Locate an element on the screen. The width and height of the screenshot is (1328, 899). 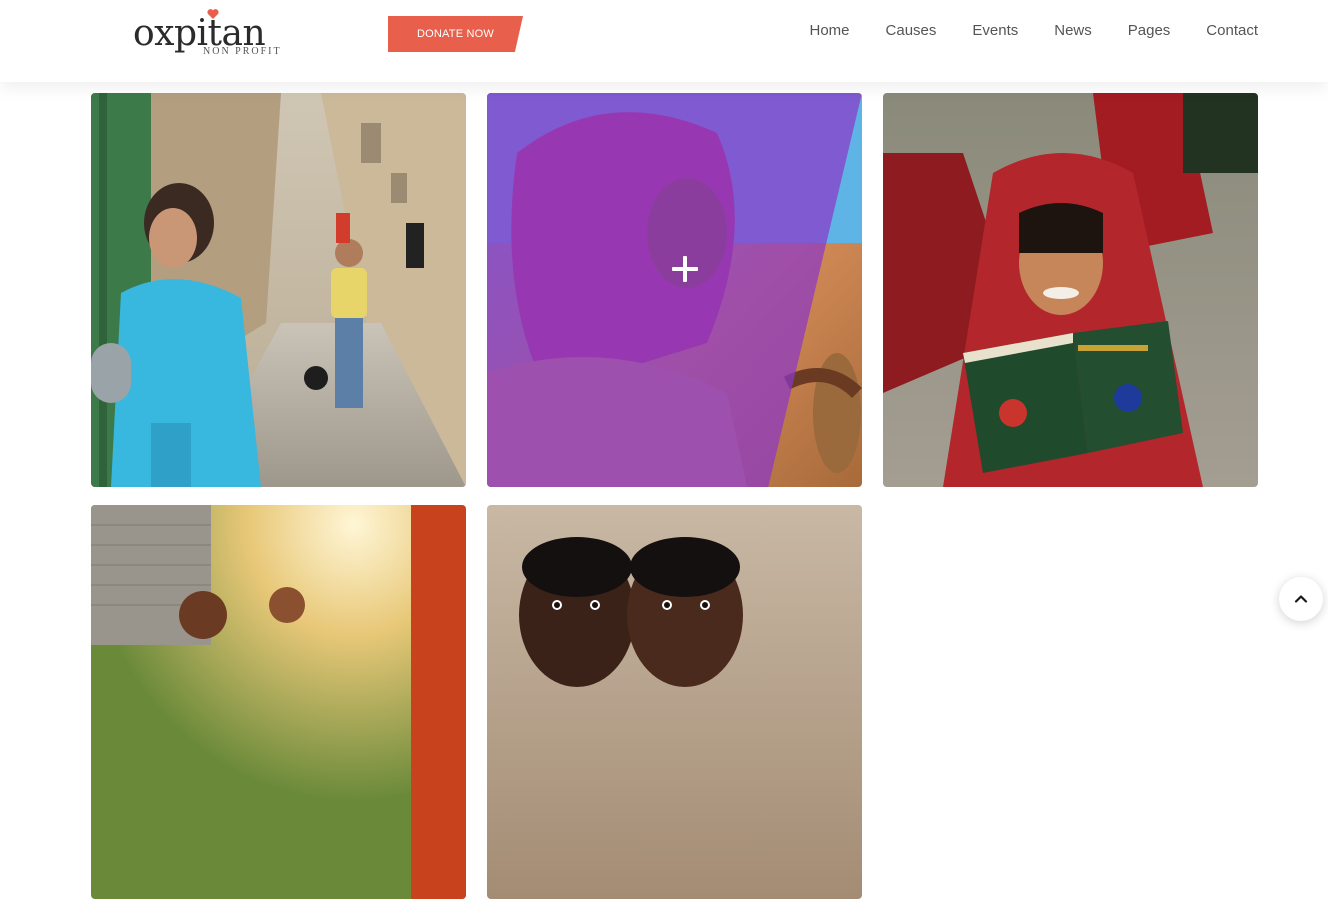
plus-icon is located at coordinates (685, 269).